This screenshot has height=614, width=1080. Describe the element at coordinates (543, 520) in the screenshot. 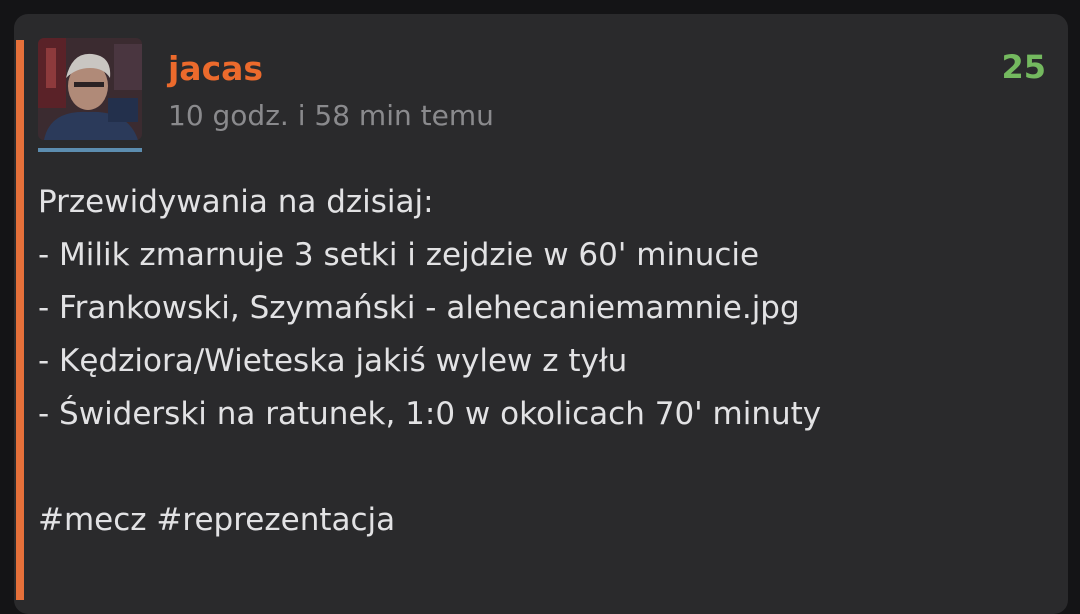

I see `tag-list: #mecz #reprezentacja` at that location.